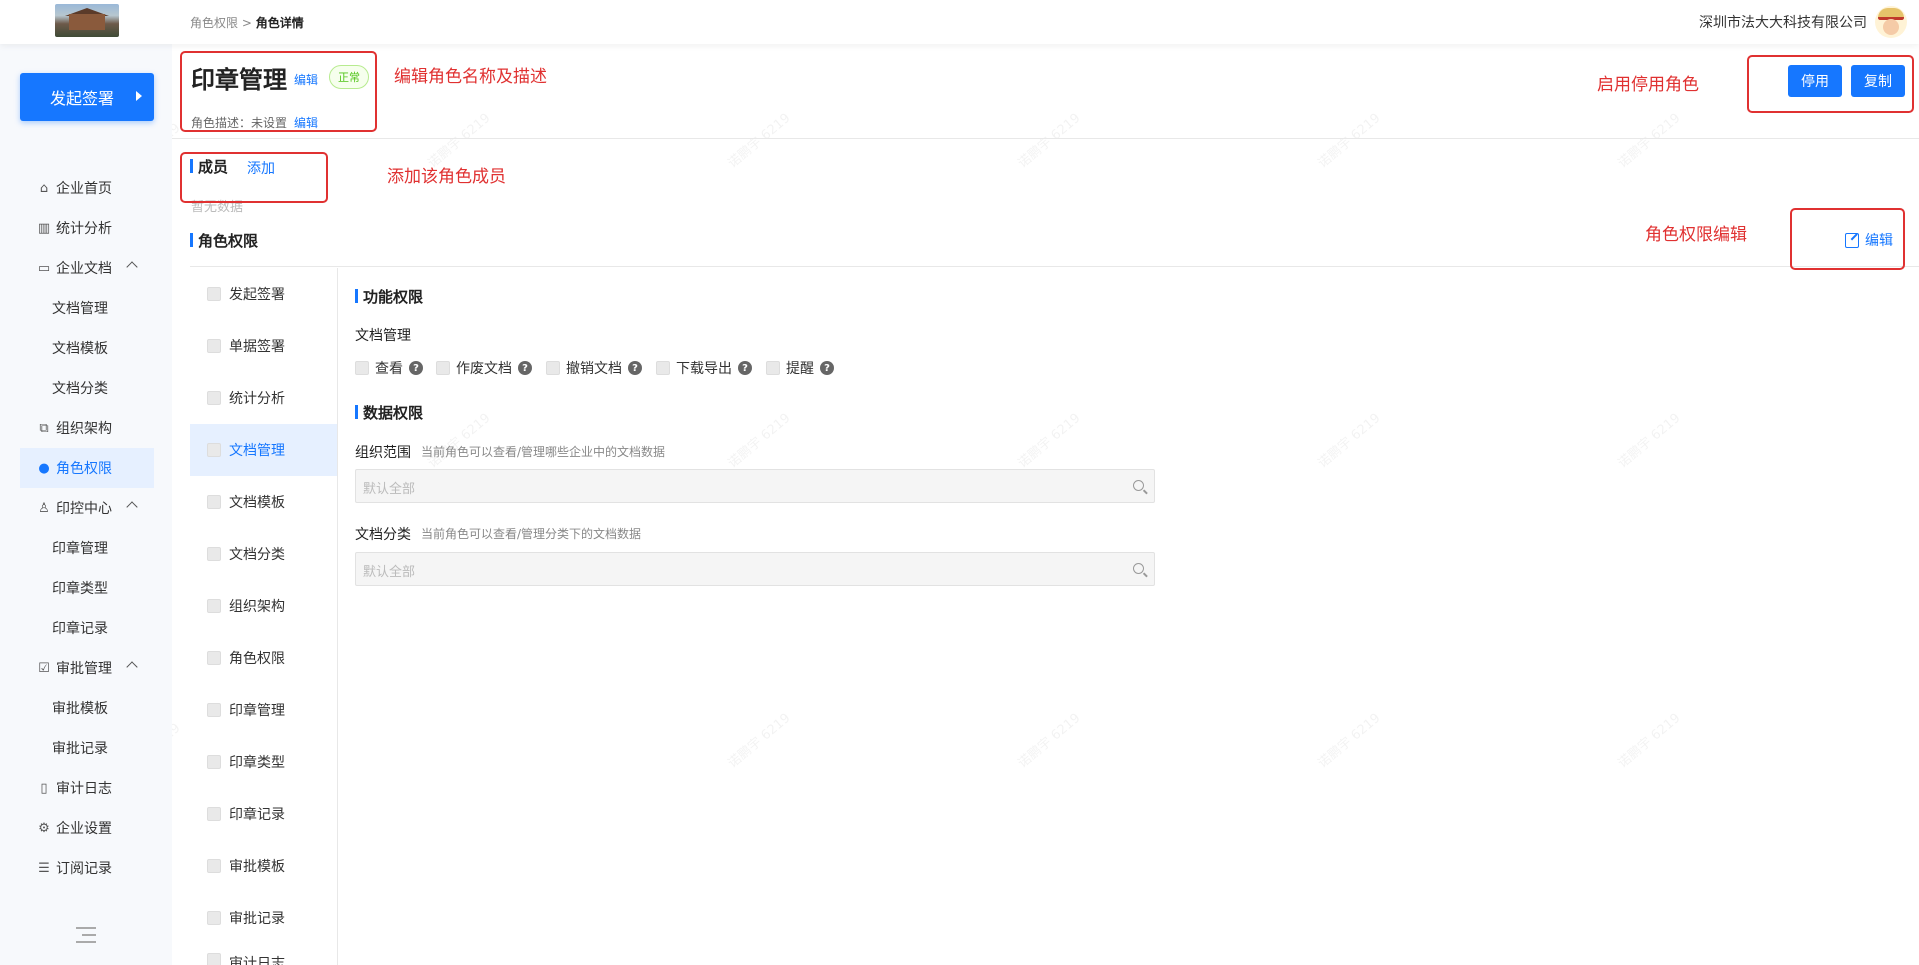 The height and width of the screenshot is (965, 1919). What do you see at coordinates (1830, 84) in the screenshot?
I see `annotation-box-toggle` at bounding box center [1830, 84].